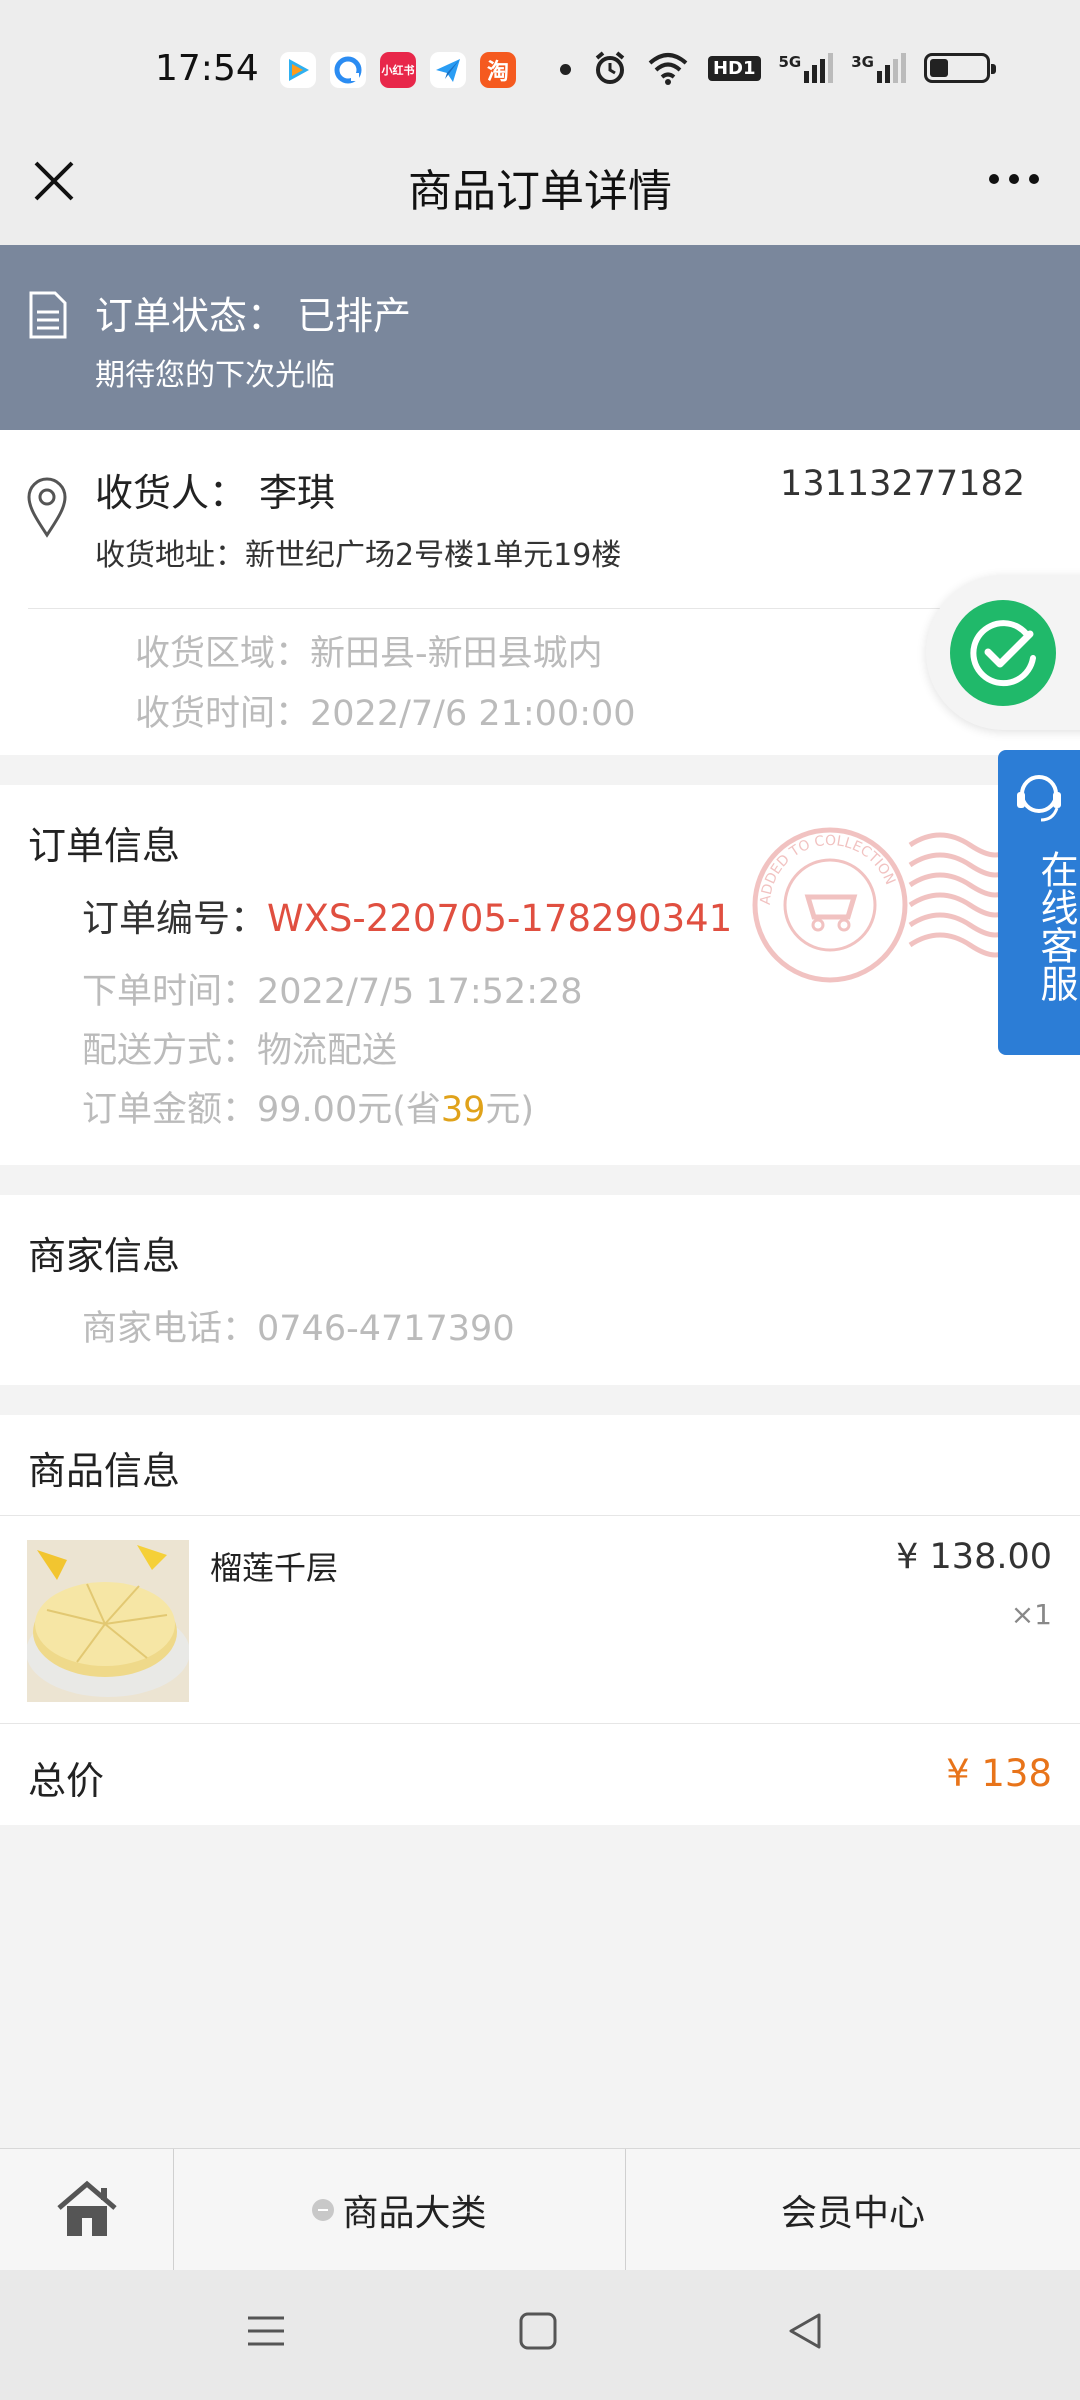 Image resolution: width=1080 pixels, height=2400 pixels. I want to click on home-icon, so click(86, 2208).